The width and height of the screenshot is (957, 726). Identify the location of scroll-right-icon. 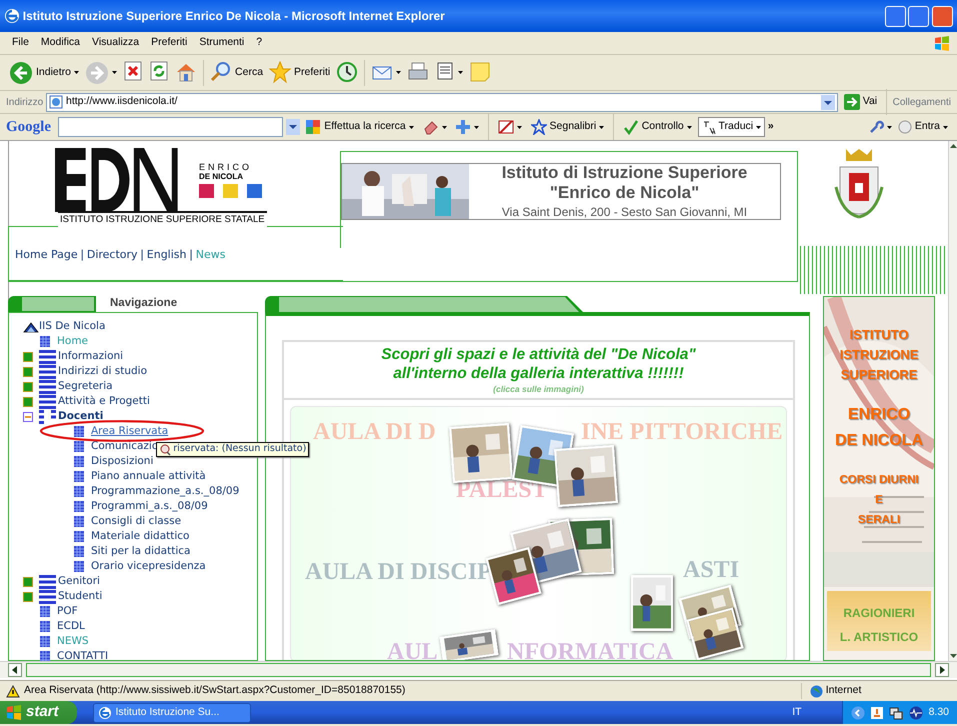
(942, 670).